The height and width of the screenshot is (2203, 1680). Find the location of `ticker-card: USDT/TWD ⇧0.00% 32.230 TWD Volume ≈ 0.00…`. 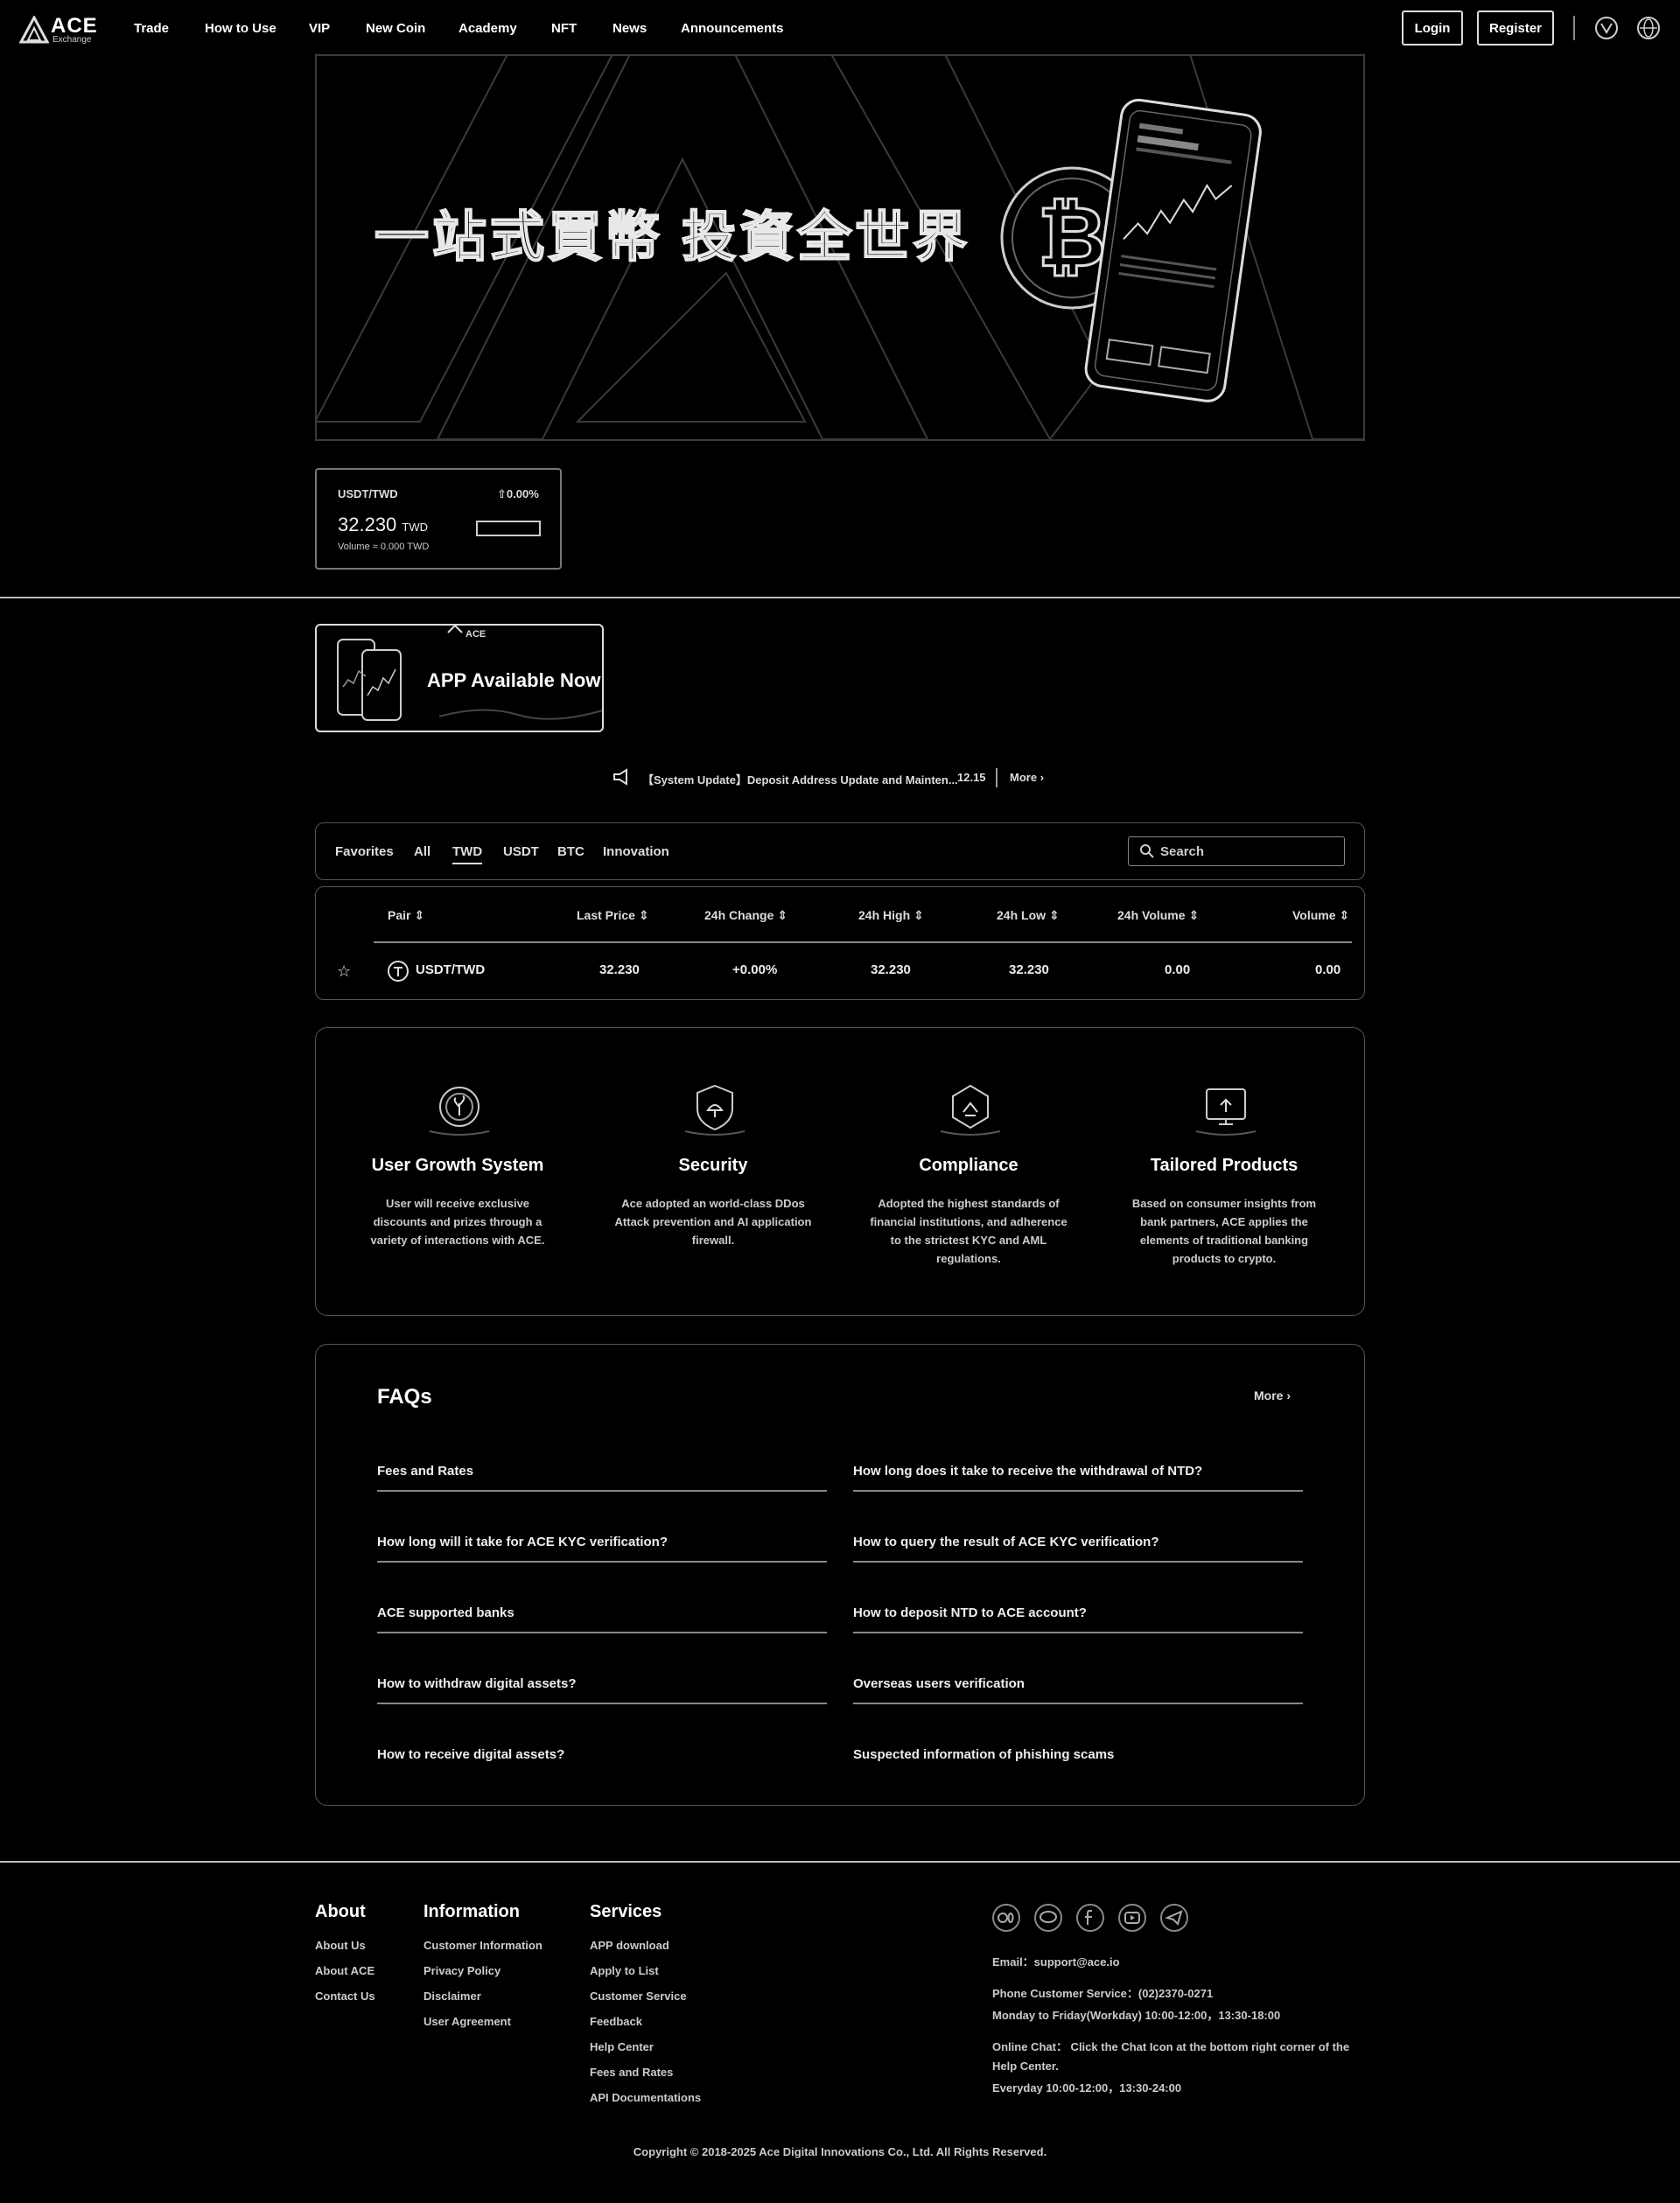

ticker-card: USDT/TWD ⇧0.00% 32.230 TWD Volume ≈ 0.00… is located at coordinates (438, 519).